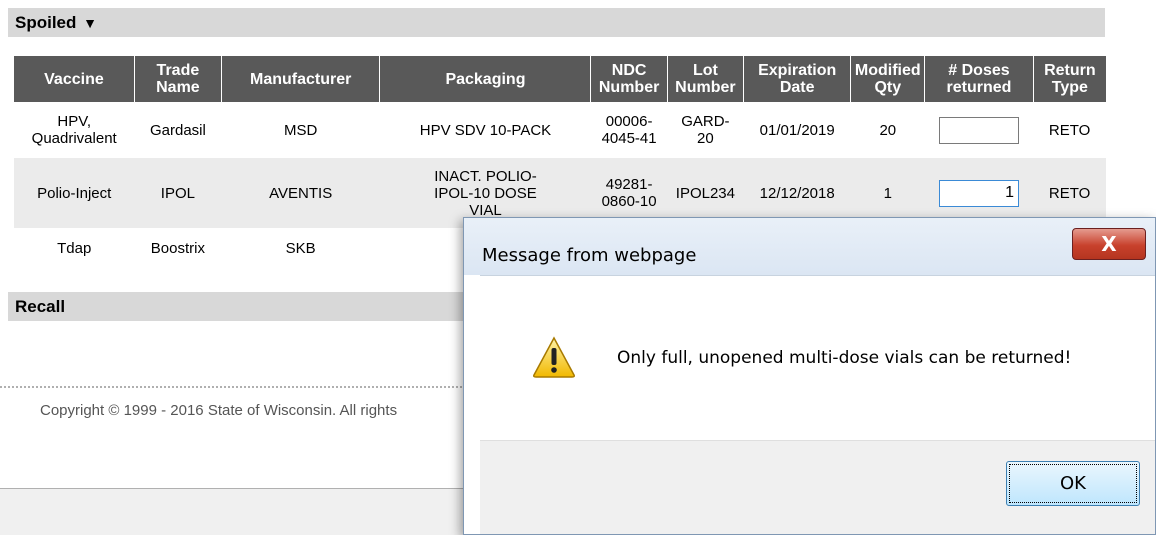 Image resolution: width=1156 pixels, height=535 pixels. Describe the element at coordinates (1073, 483) in the screenshot. I see `ok-button: OK` at that location.